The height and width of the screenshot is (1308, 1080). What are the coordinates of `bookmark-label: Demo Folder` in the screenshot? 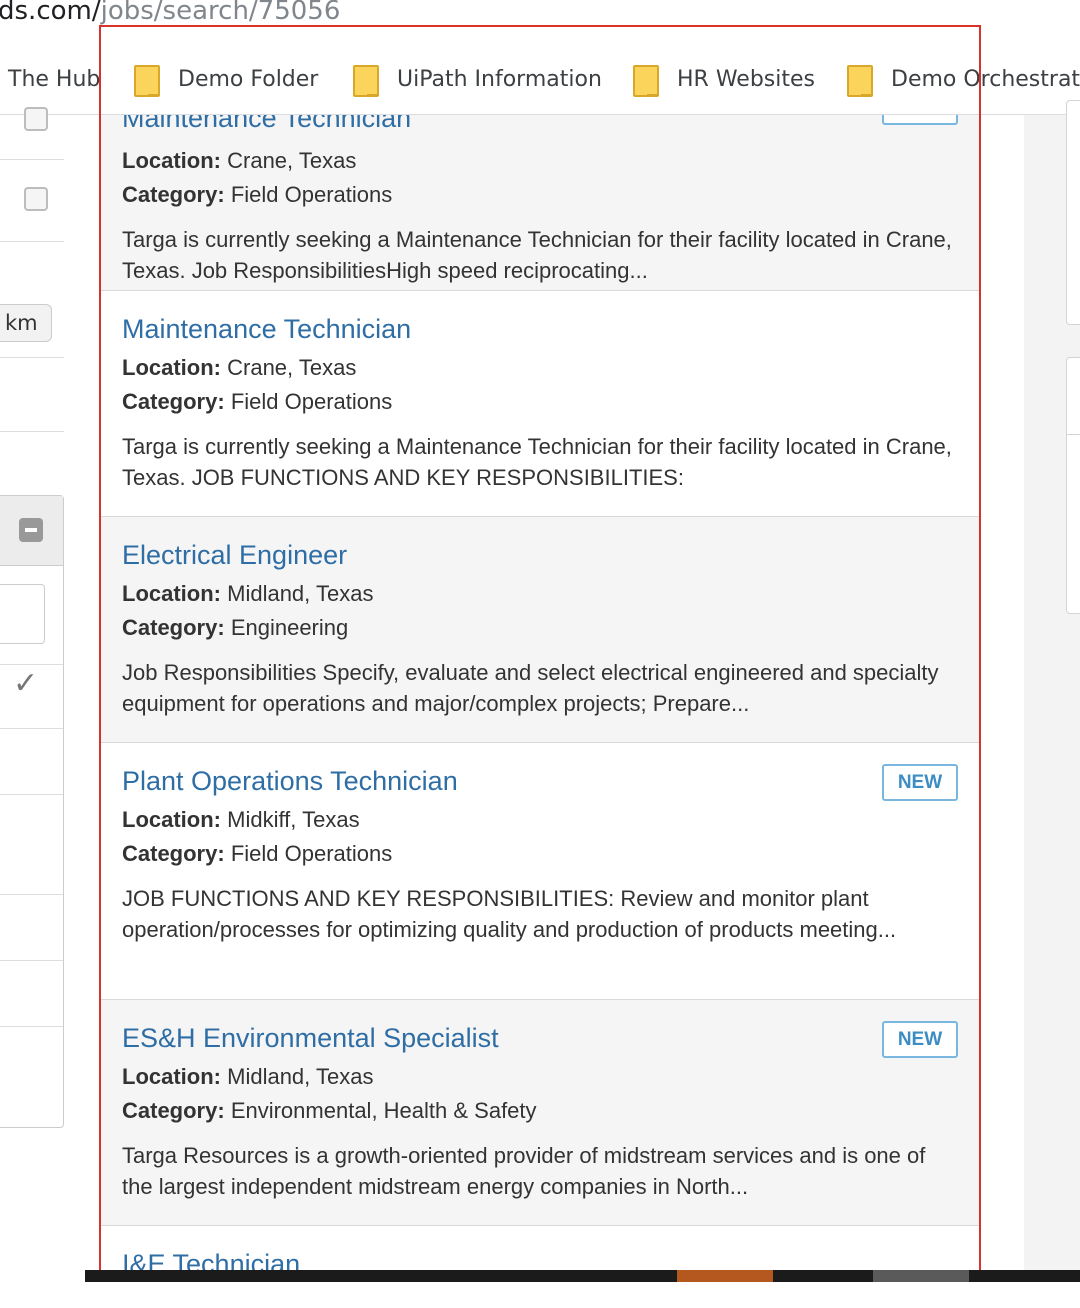 It's located at (248, 79).